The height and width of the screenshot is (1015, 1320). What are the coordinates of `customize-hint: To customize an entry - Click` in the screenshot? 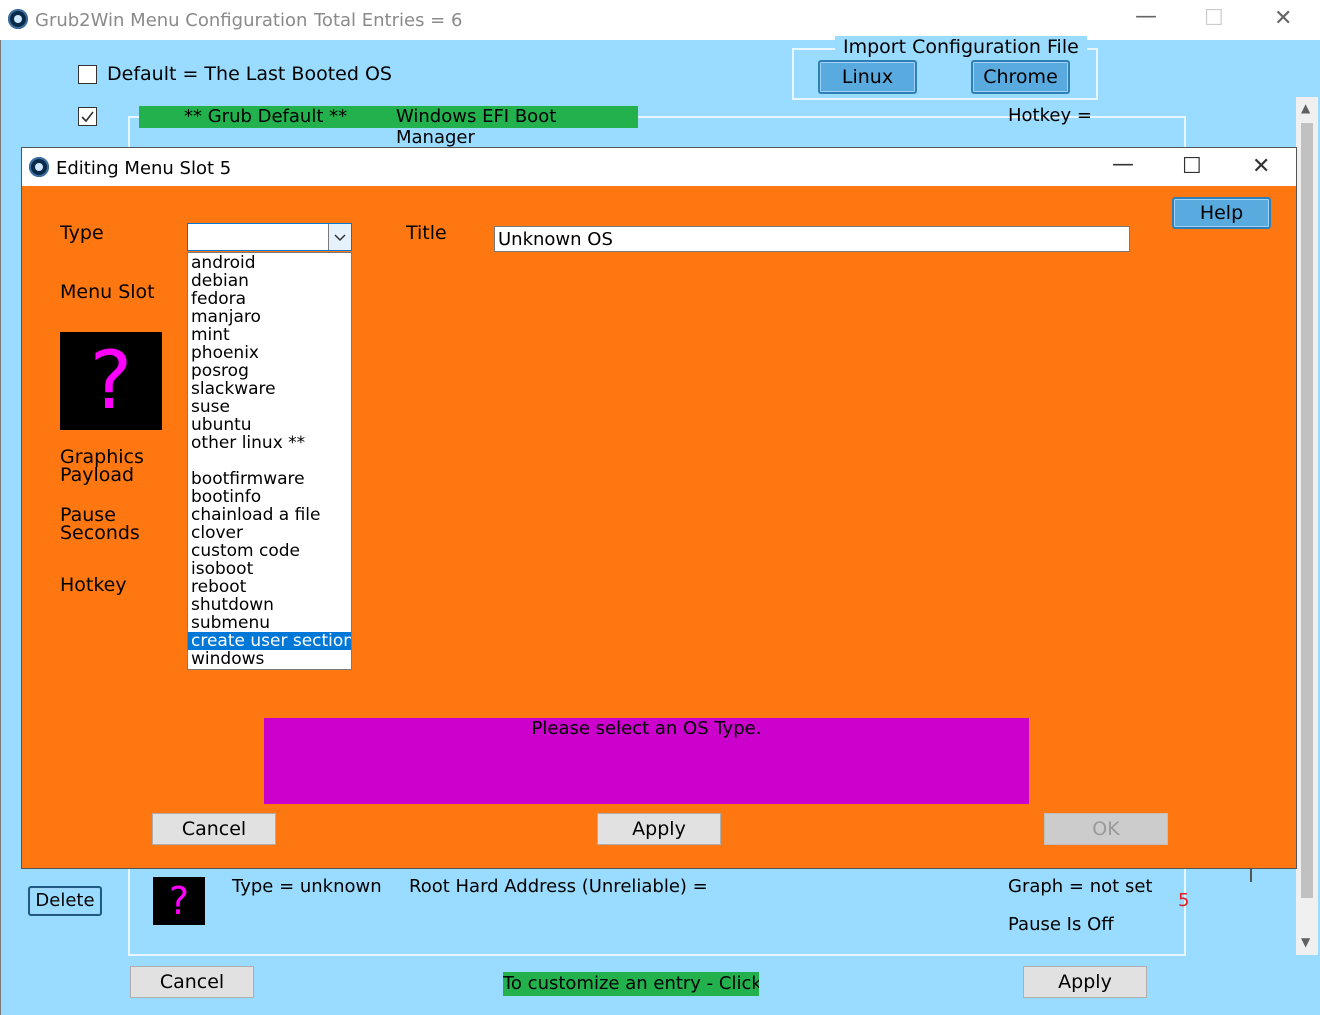 It's located at (631, 984).